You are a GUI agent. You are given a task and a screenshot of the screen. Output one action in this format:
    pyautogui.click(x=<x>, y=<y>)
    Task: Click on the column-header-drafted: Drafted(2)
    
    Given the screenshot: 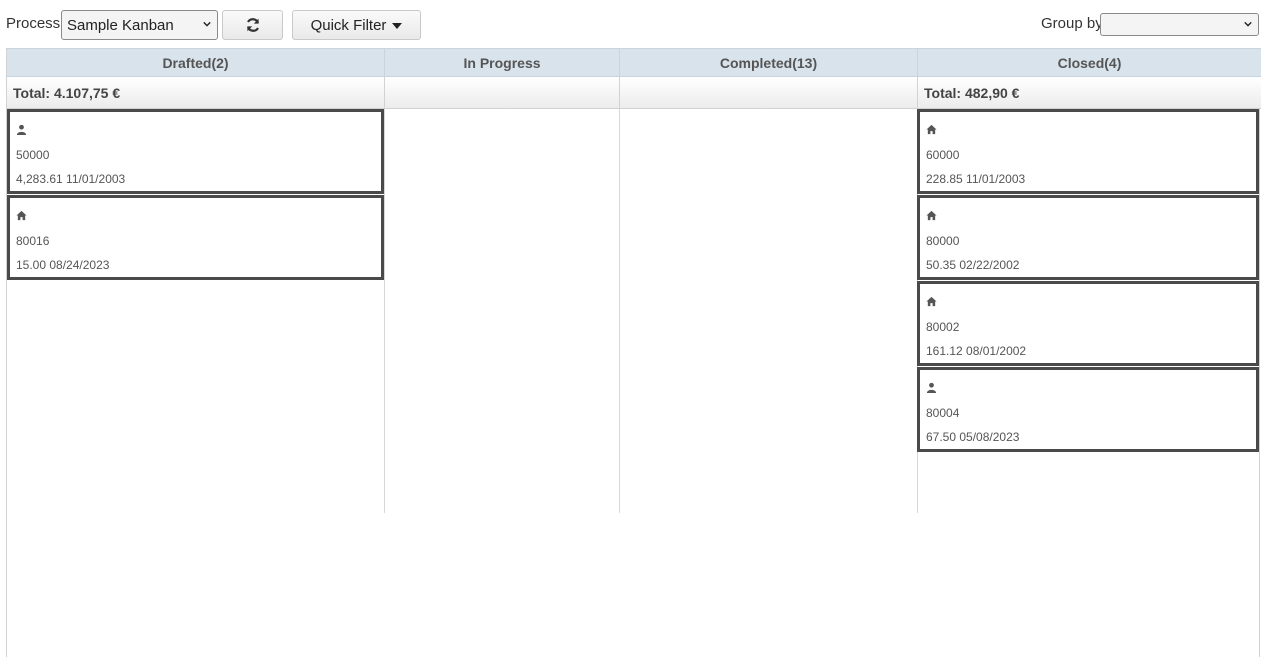 What is the action you would take?
    pyautogui.click(x=195, y=62)
    